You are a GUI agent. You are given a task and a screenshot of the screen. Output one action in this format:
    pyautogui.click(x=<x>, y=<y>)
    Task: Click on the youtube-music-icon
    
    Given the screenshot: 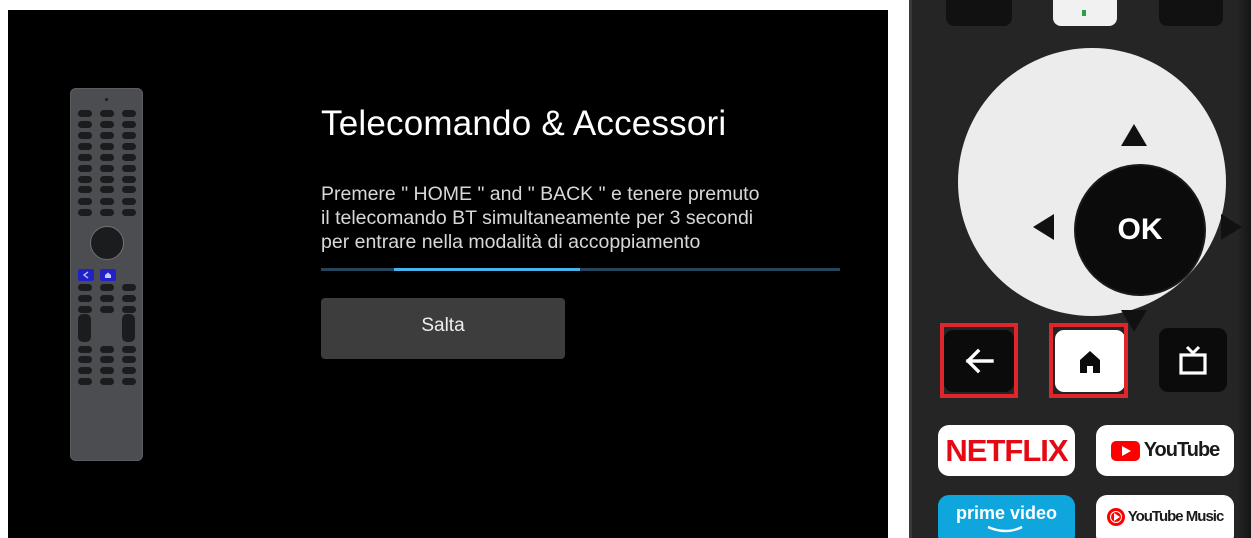 What is the action you would take?
    pyautogui.click(x=1115, y=517)
    